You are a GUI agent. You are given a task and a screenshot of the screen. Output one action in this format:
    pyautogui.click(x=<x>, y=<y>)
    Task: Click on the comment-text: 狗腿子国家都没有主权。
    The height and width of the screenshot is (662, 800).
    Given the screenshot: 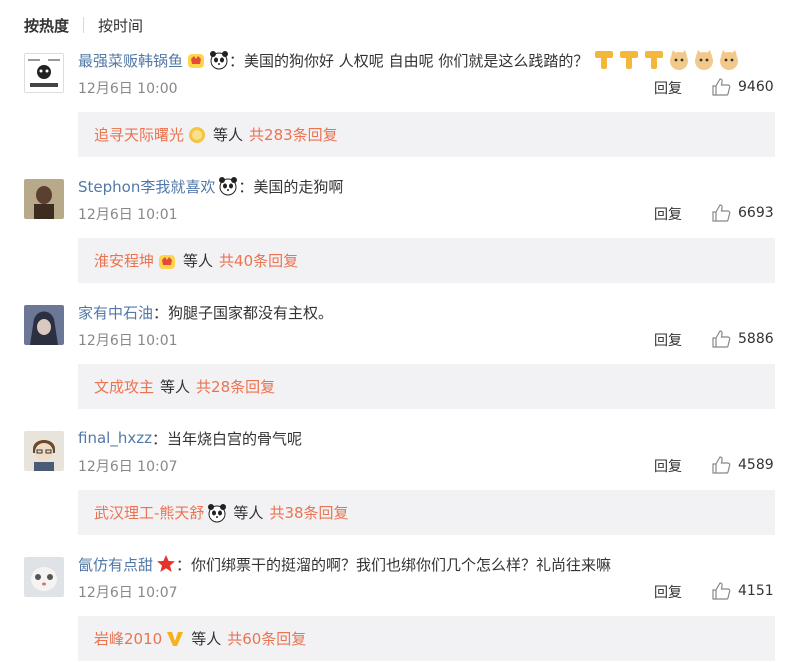 What is the action you would take?
    pyautogui.click(x=251, y=312)
    